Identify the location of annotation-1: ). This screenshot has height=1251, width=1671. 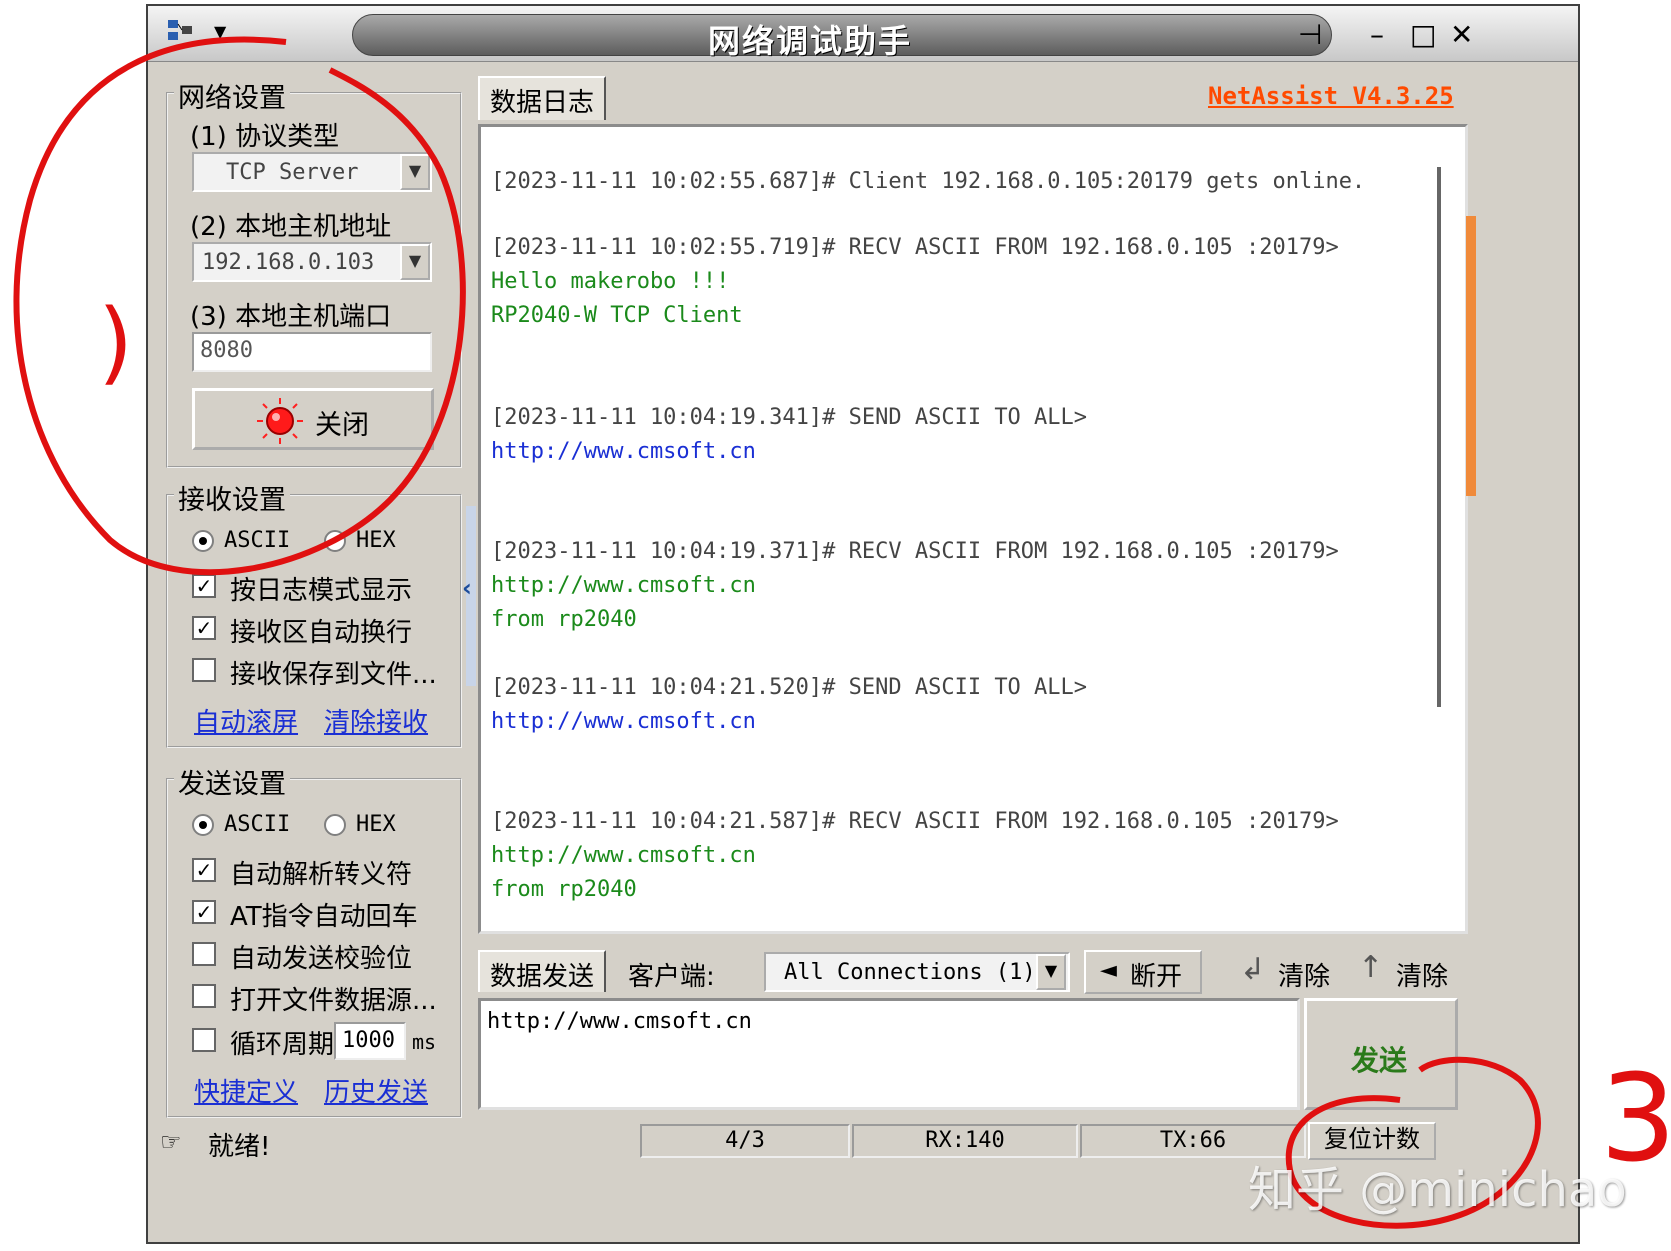
(116, 342).